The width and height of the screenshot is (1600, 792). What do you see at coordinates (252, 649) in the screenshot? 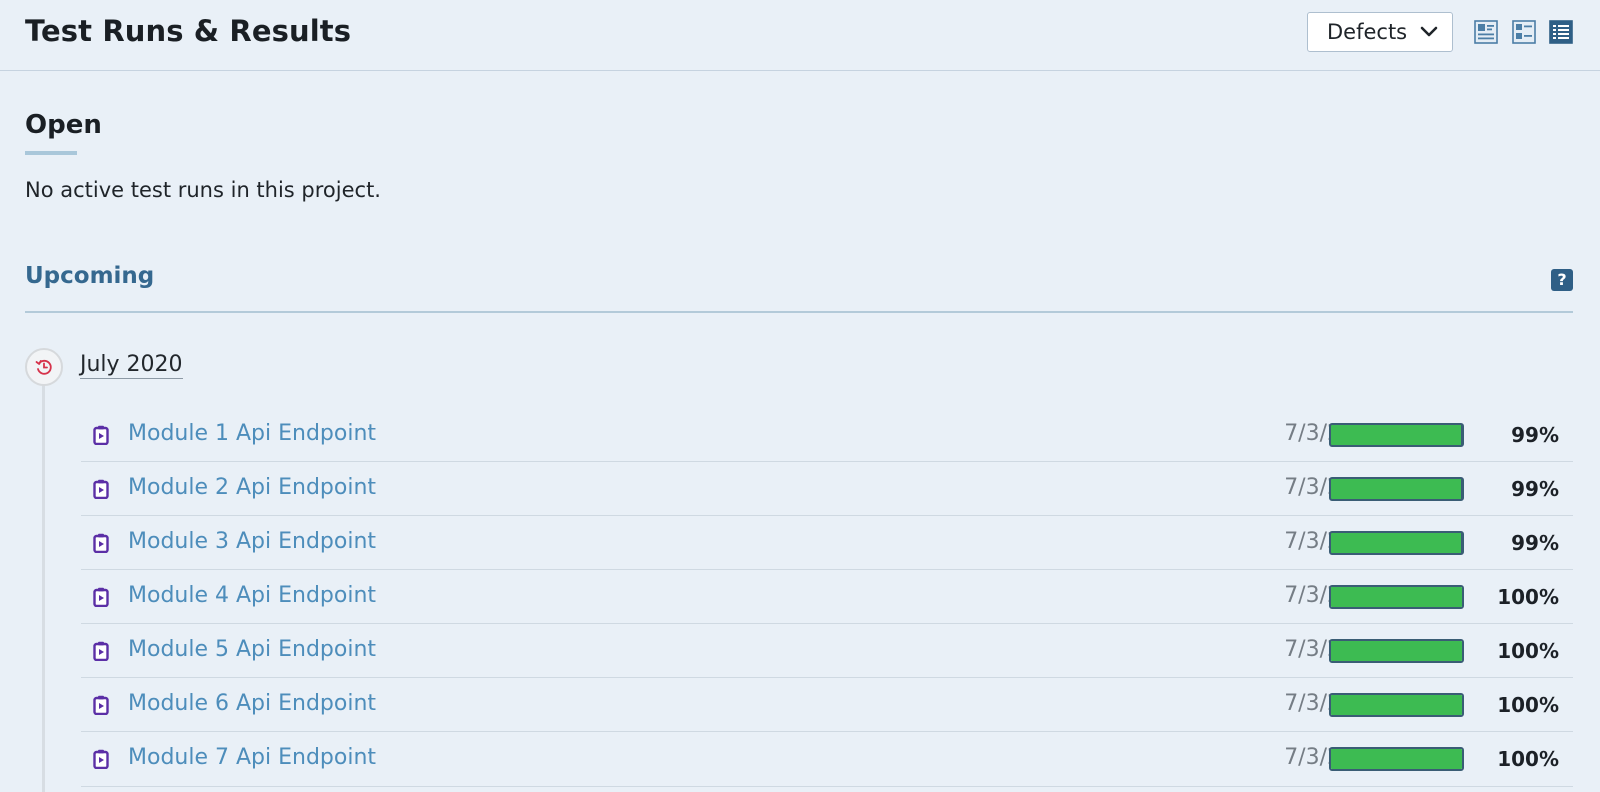
I see `test-run-link: Module 5 Api Endpoint` at bounding box center [252, 649].